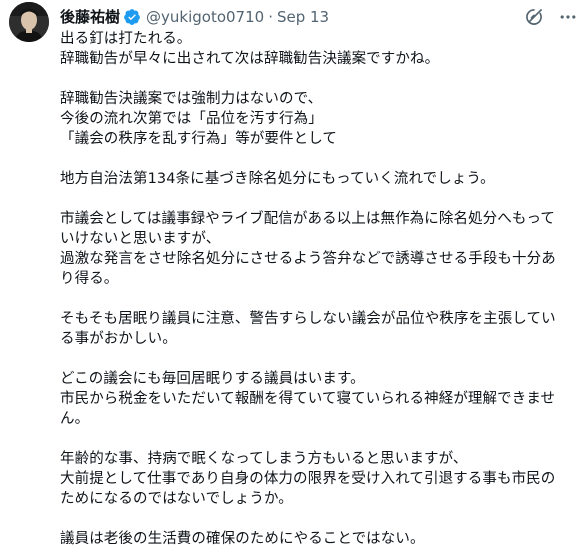 The image size is (587, 555). I want to click on tweet-actions, so click(551, 17).